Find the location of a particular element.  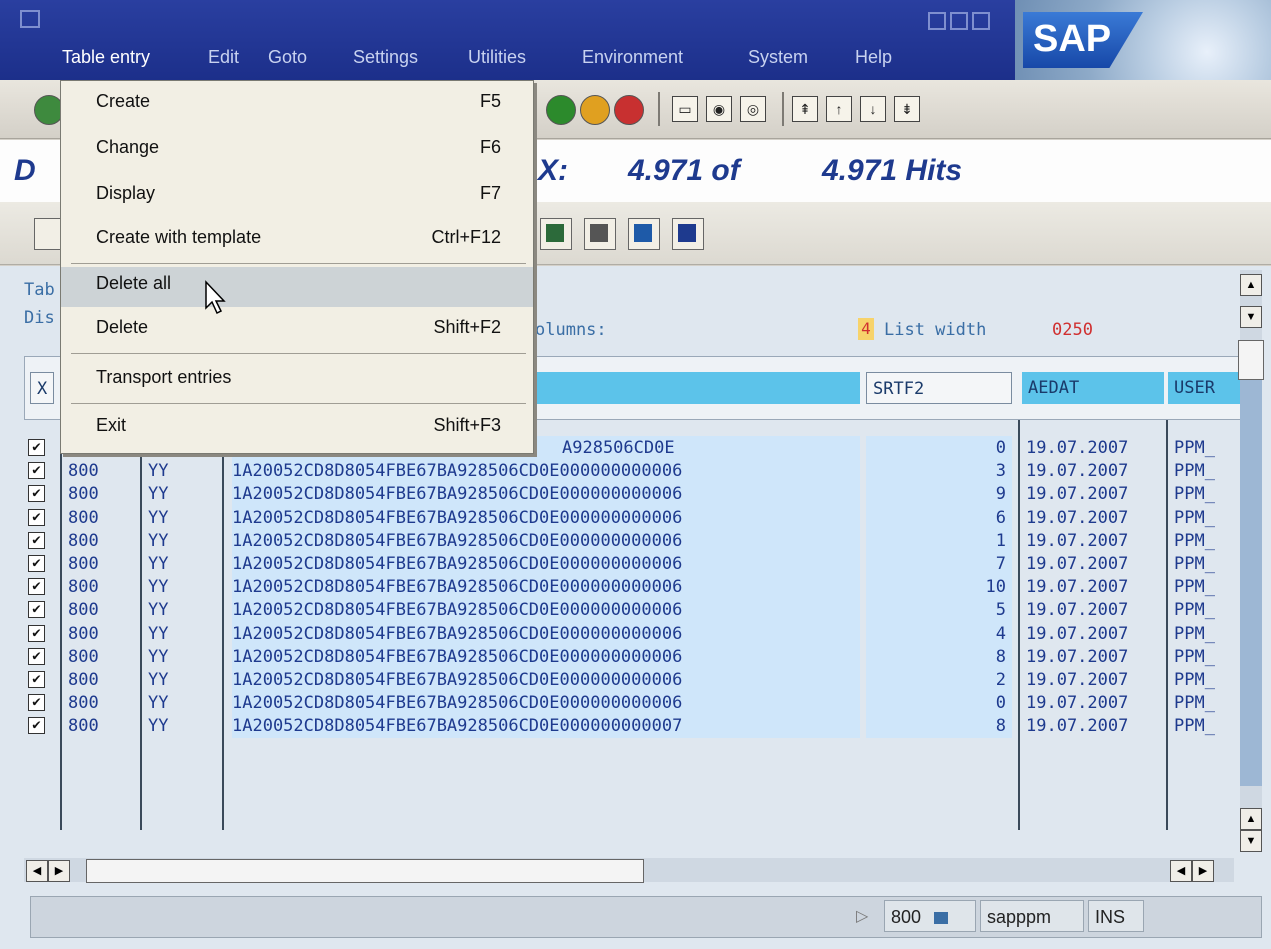

scrollbar-track is located at coordinates (1251, 583).